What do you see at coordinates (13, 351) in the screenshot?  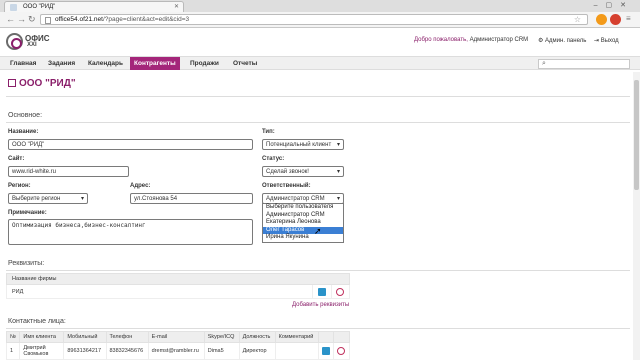 I see `table-cell: 1` at bounding box center [13, 351].